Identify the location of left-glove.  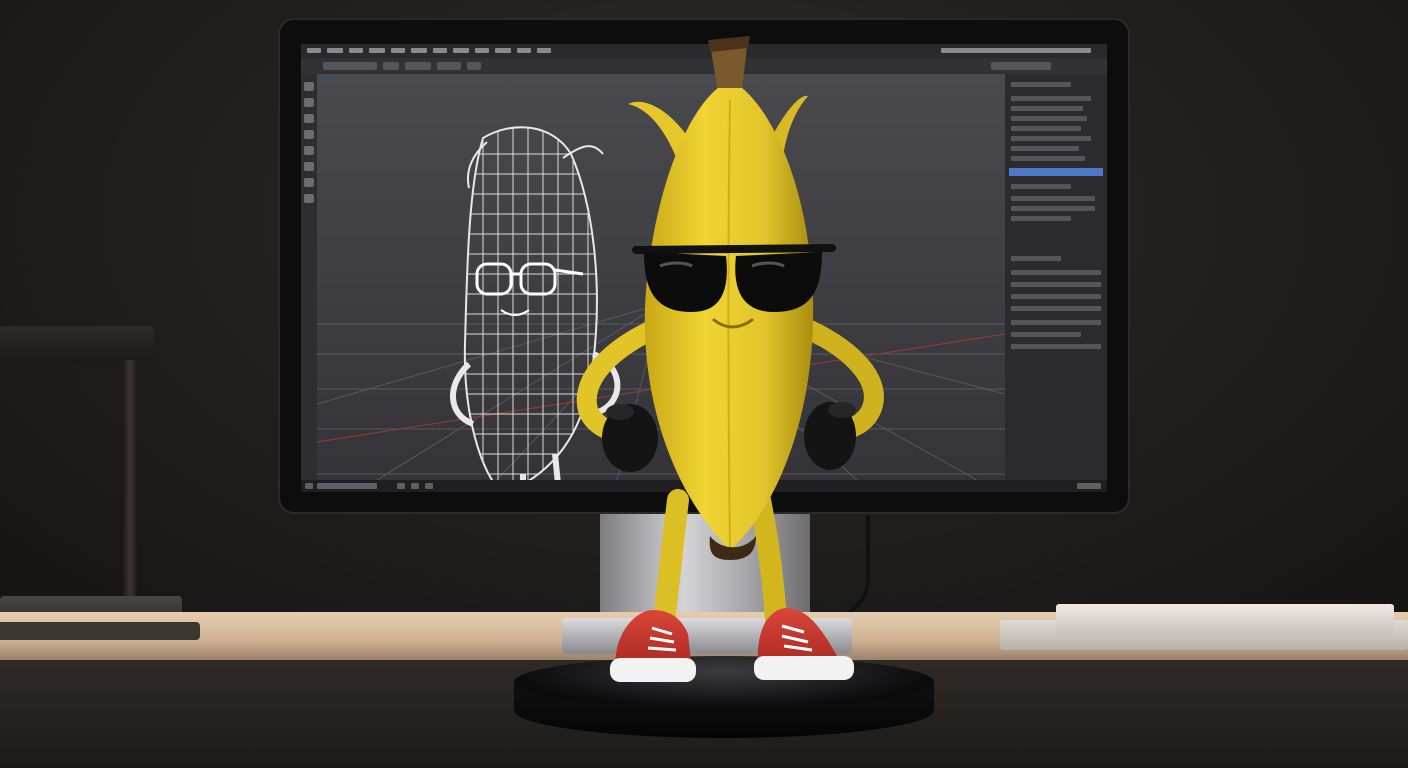
(630, 438).